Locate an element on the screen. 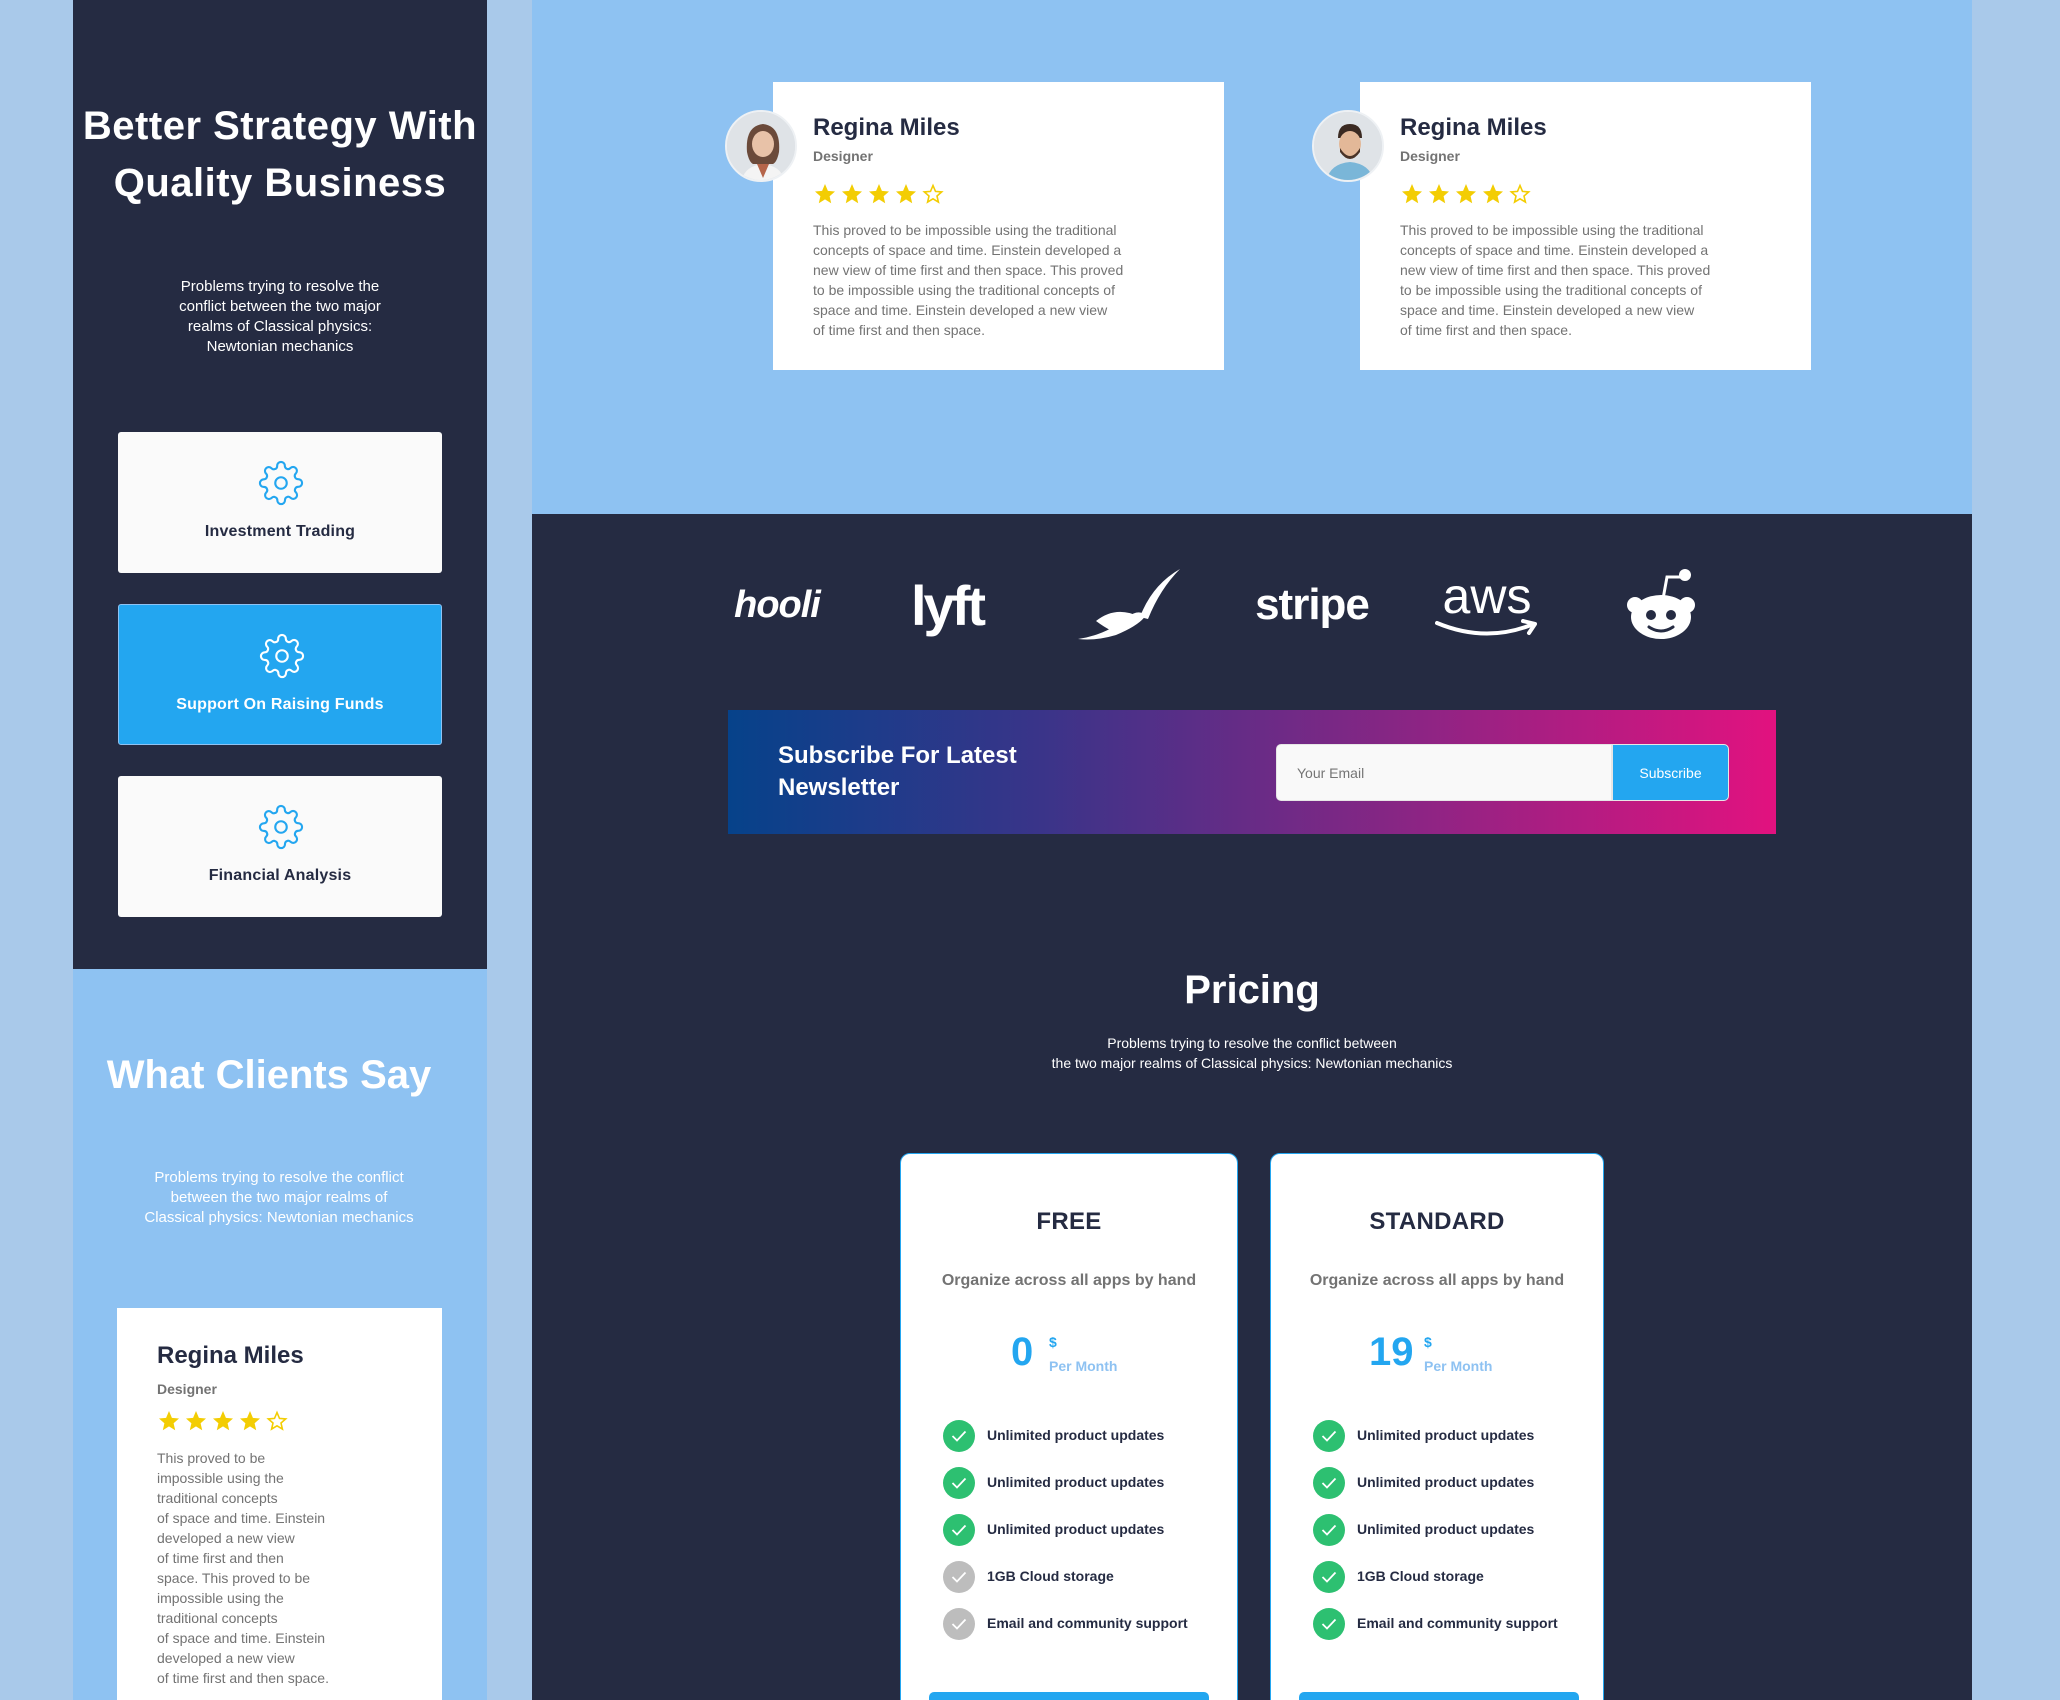 The height and width of the screenshot is (1700, 2060). subscribe-button: Subscribe is located at coordinates (1670, 772).